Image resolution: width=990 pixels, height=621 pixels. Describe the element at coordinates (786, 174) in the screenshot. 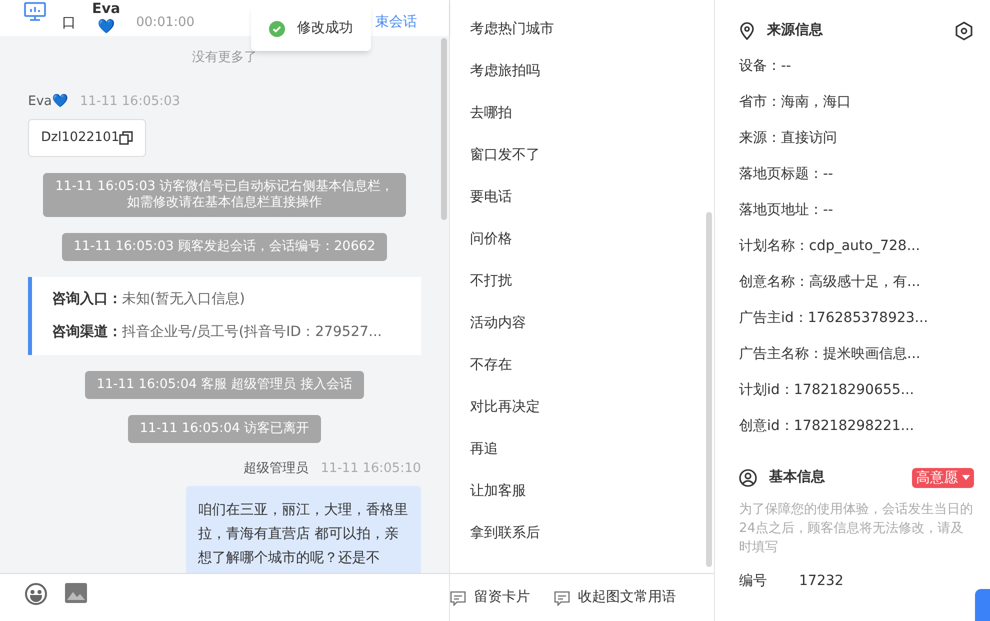

I see `source-info-row-text: 落地页标题：--` at that location.